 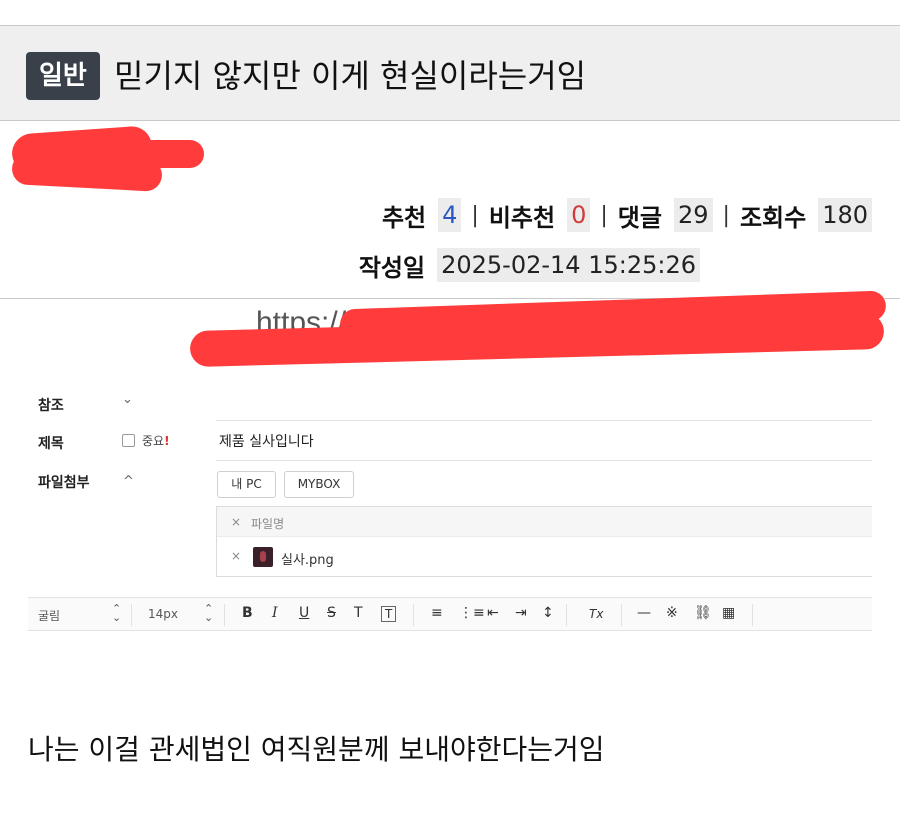 What do you see at coordinates (522, 217) in the screenshot?
I see `not-recommend-label: 비추천` at bounding box center [522, 217].